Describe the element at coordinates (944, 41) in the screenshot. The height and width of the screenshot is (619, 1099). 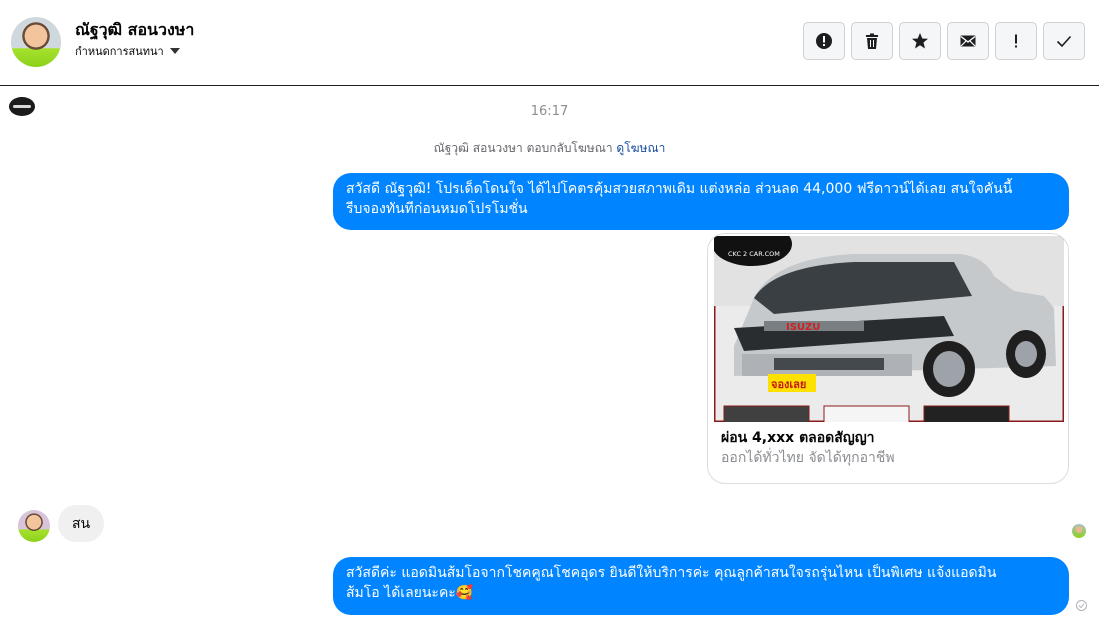
I see `conversation-toolbar` at that location.